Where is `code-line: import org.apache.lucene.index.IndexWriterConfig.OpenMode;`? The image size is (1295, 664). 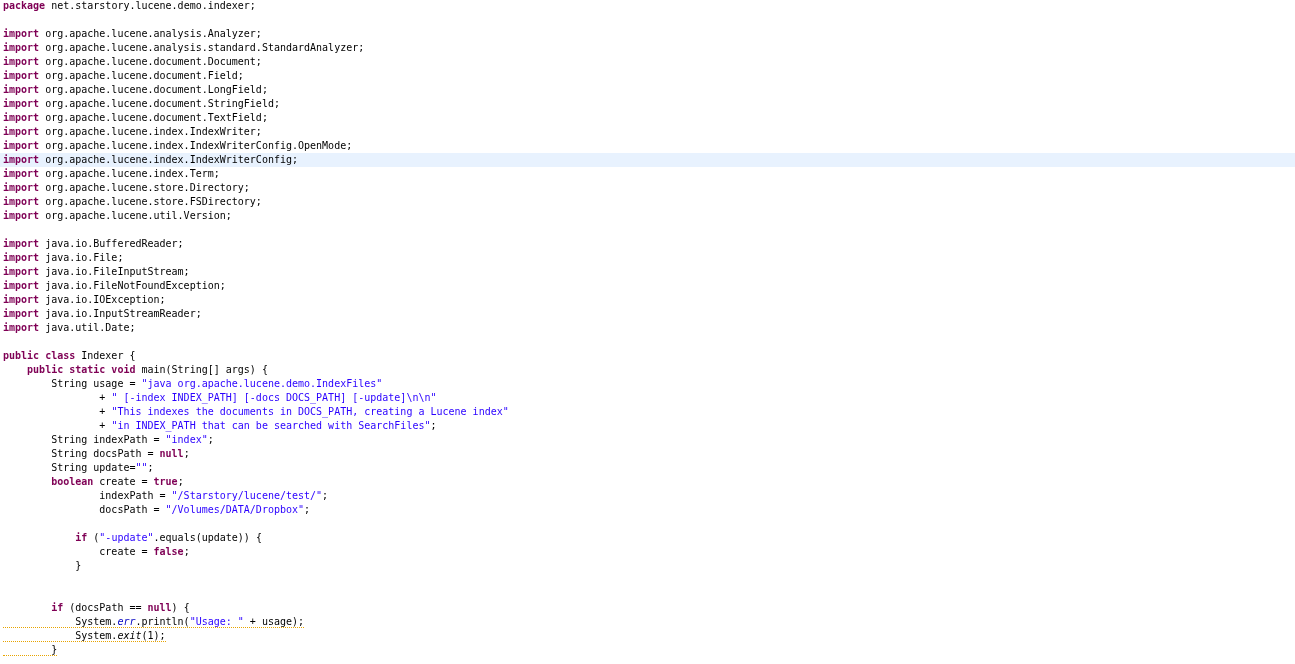
code-line: import org.apache.lucene.index.IndexWriterConfig.OpenMode; is located at coordinates (178, 146).